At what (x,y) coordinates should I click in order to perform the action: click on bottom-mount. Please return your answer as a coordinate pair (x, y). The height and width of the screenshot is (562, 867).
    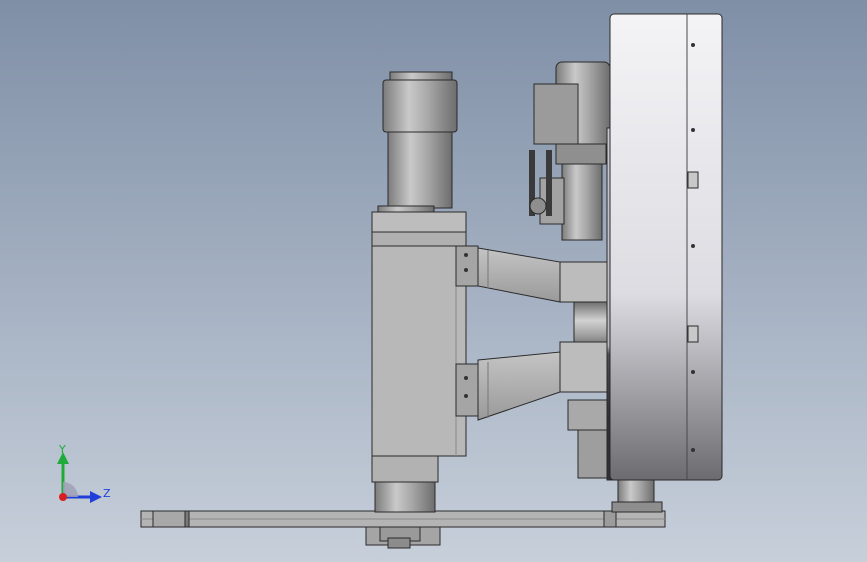
    Looking at the image, I should click on (403, 537).